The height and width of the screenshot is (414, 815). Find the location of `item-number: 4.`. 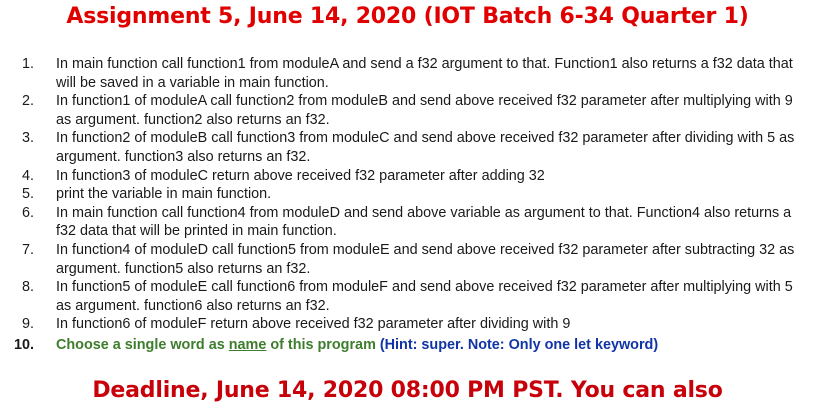

item-number: 4. is located at coordinates (27, 175).